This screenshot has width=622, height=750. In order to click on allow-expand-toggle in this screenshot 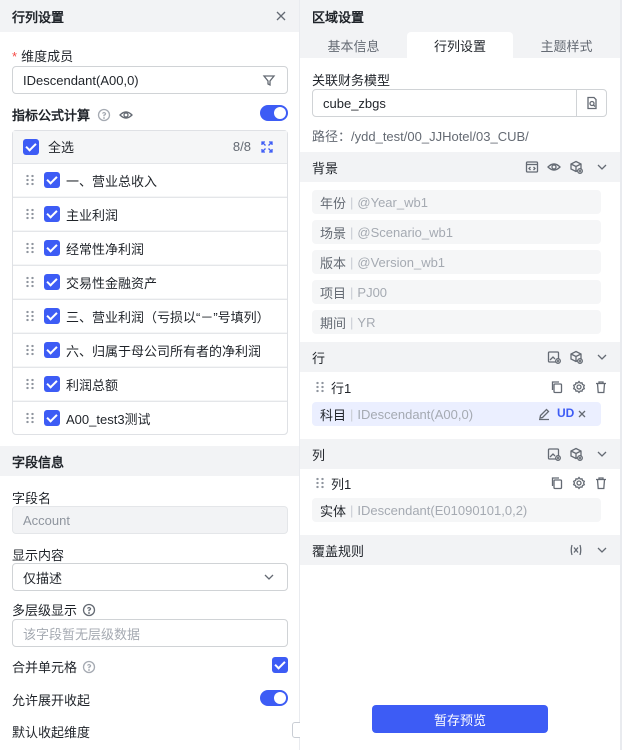, I will do `click(274, 698)`.